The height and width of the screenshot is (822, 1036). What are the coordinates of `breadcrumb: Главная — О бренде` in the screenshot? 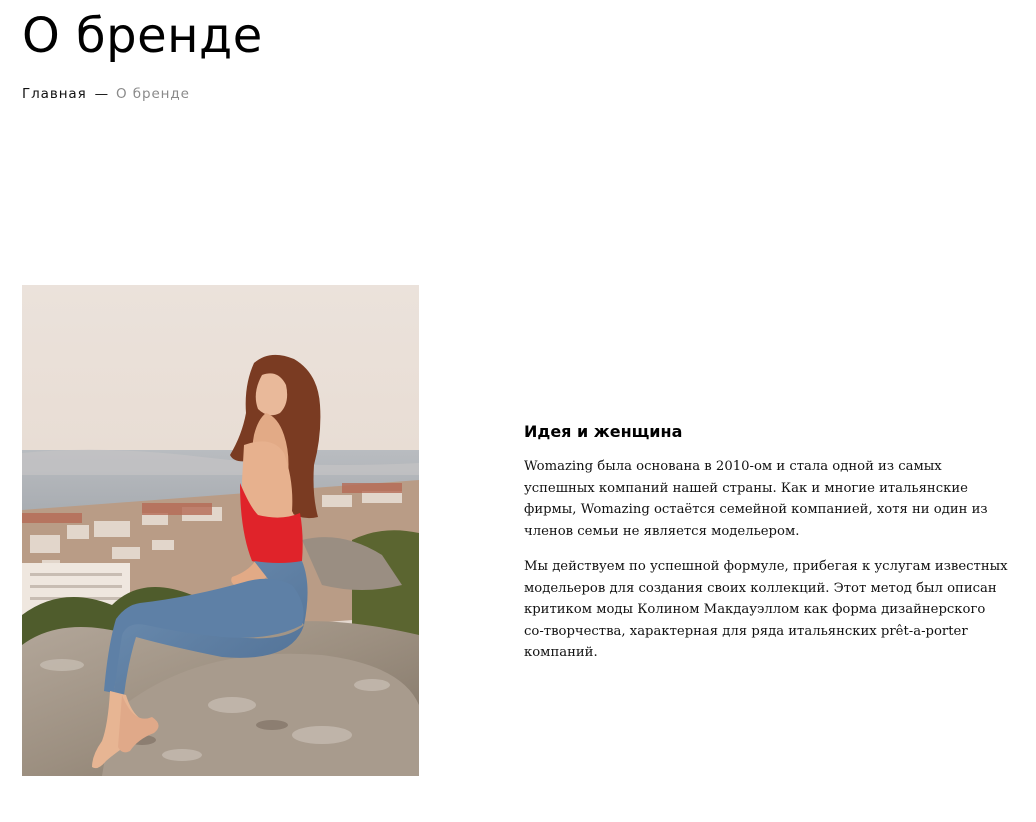 It's located at (106, 94).